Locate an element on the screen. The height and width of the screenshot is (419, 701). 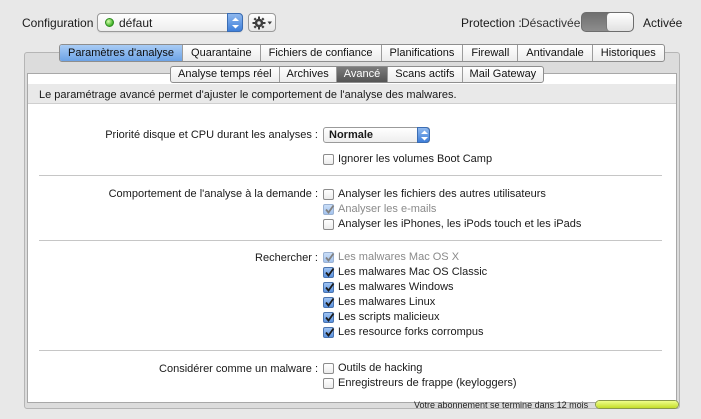
protection-label: Protection : is located at coordinates (491, 23).